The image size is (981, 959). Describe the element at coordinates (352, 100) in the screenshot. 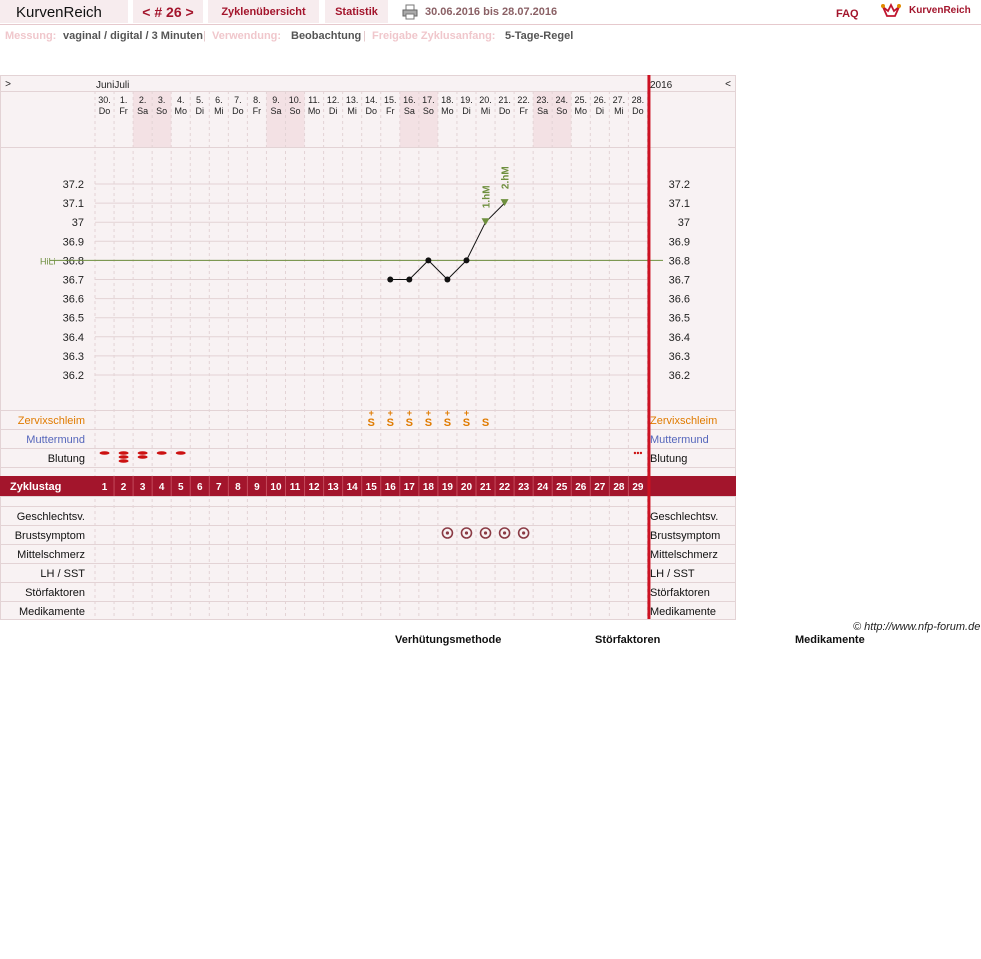

I see `day-date: 13.` at that location.